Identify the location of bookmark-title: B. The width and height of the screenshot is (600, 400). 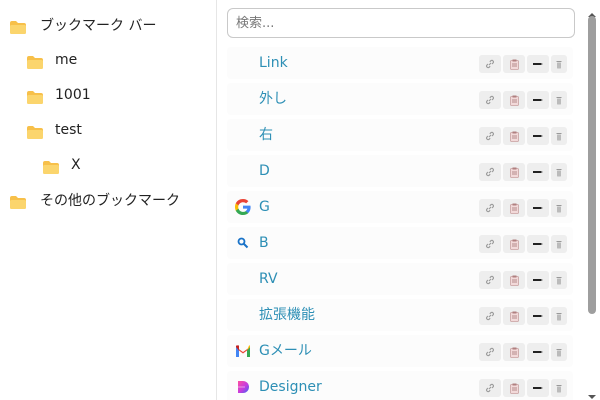
(264, 243).